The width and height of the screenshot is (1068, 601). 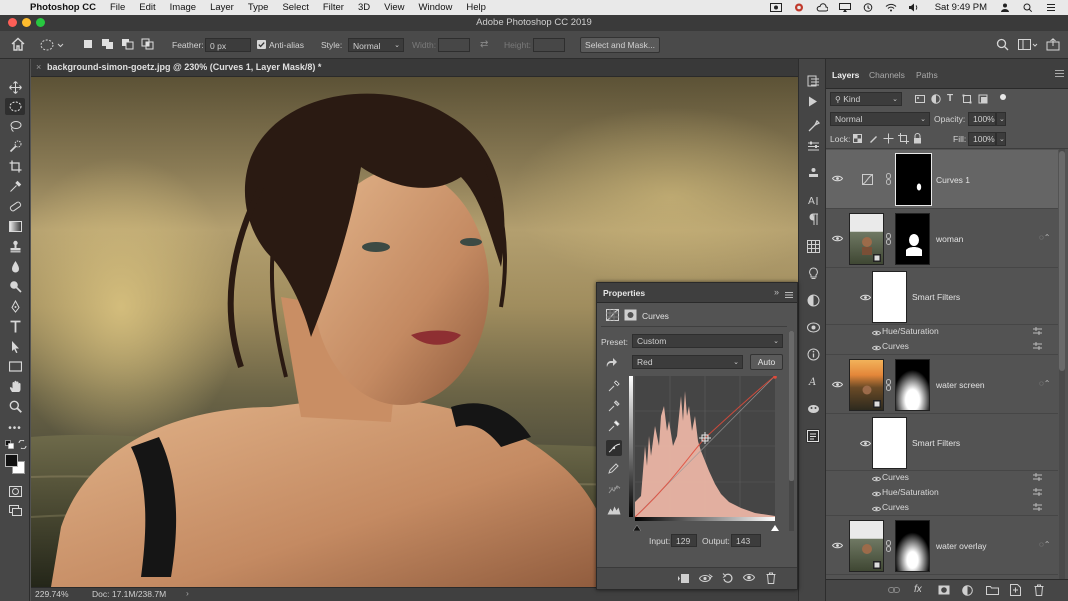 I want to click on swap-colors-icon, so click(x=22, y=444).